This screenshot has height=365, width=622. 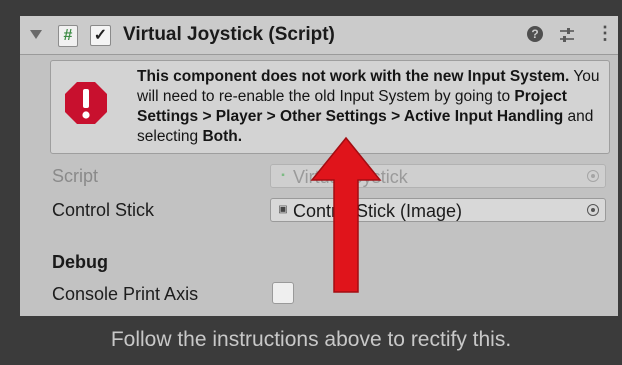 I want to click on warning-both-part: Both., so click(x=222, y=136).